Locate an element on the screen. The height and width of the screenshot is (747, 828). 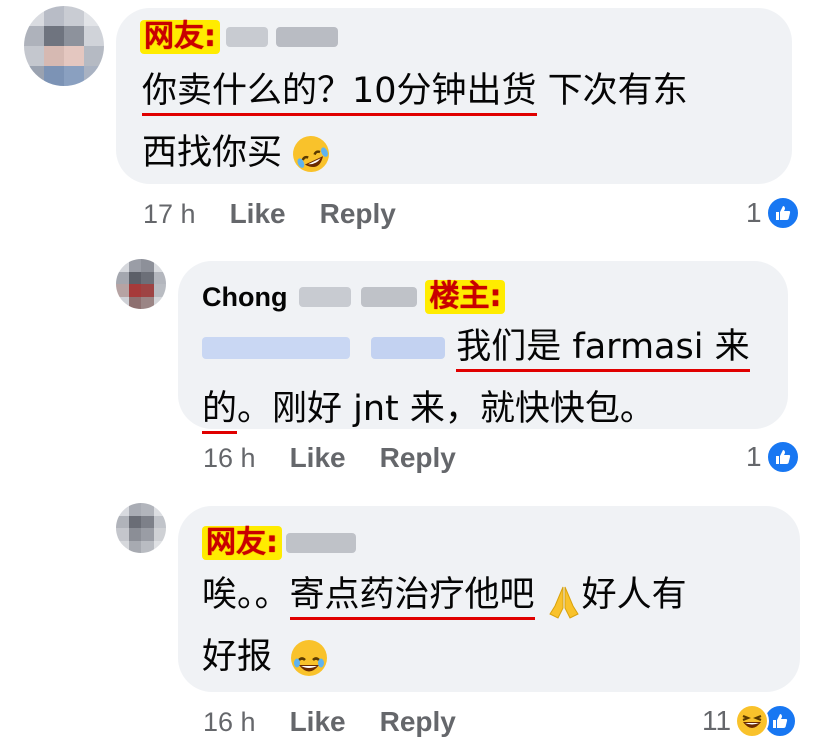
comment-text: 我们是 farmasi 来 的。刚好 jnt 来，就快快包。 is located at coordinates (492, 378).